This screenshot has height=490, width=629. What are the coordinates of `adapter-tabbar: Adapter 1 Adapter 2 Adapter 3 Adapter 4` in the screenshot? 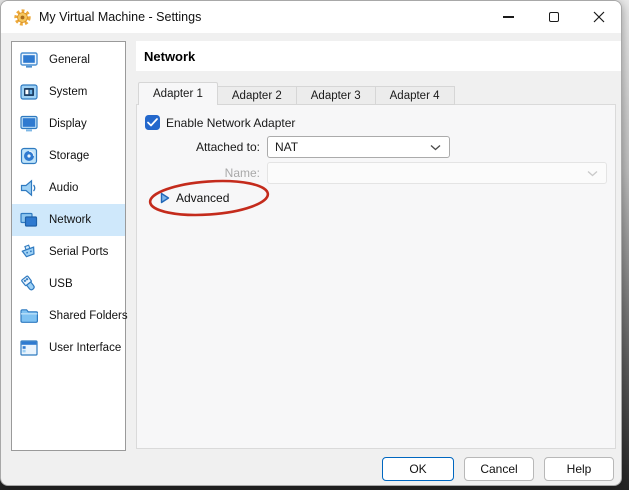 It's located at (296, 93).